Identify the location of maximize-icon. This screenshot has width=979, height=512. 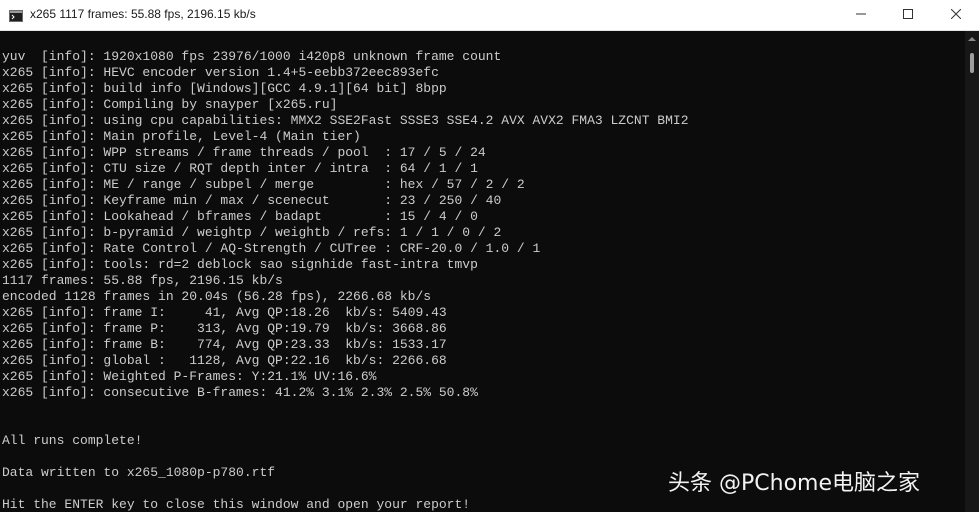
(908, 15).